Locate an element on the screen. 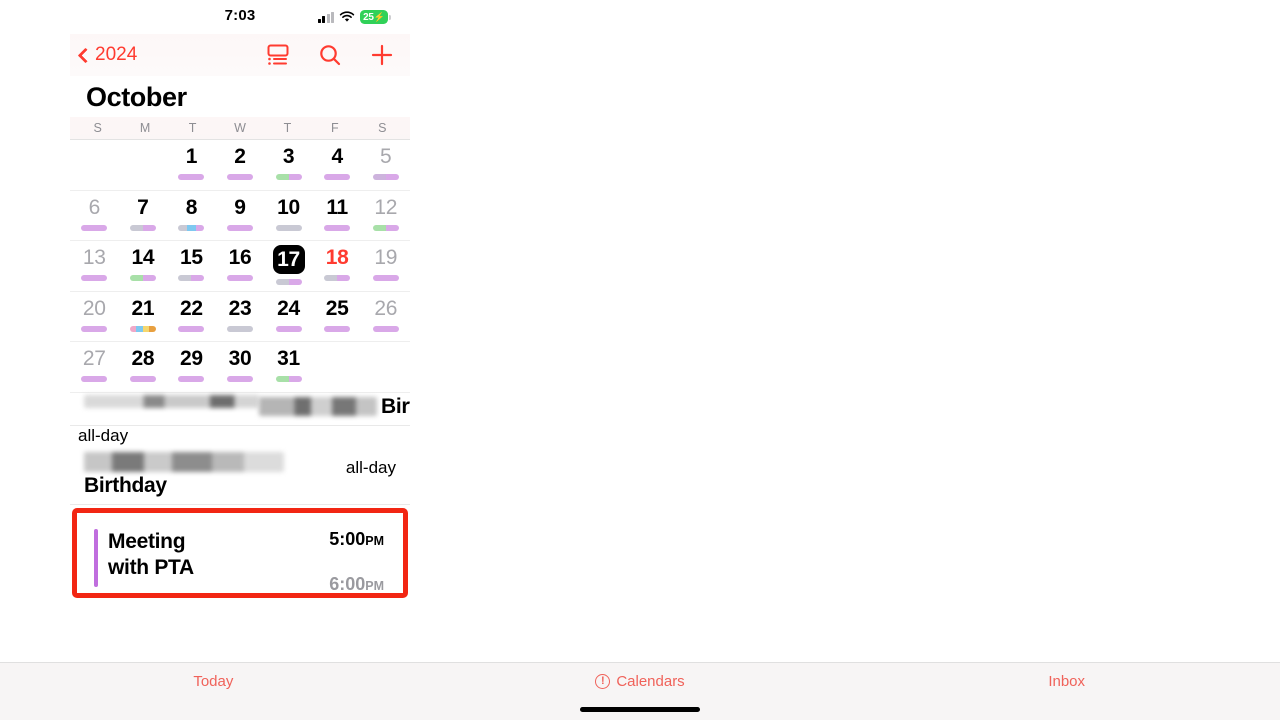 The image size is (1280, 720). tab-calendars: ! Calendars is located at coordinates (640, 681).